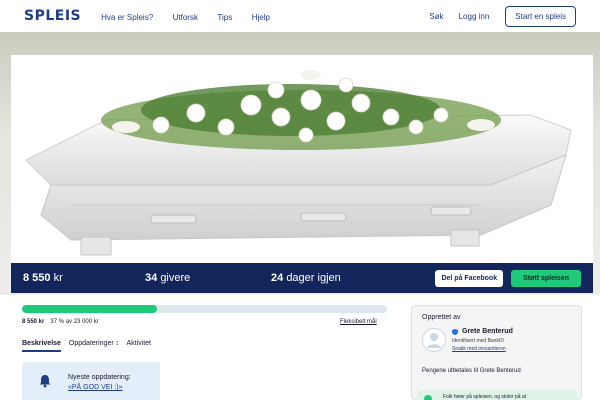  What do you see at coordinates (474, 16) in the screenshot?
I see `login-link: Logg inn` at bounding box center [474, 16].